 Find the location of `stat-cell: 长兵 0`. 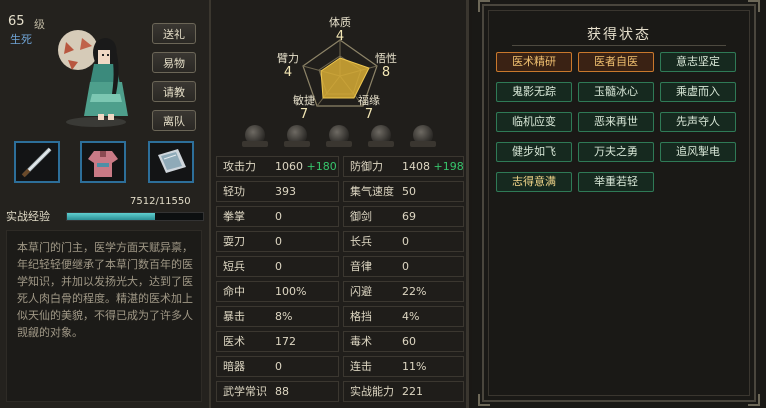

stat-cell: 长兵 0 is located at coordinates (403, 241).